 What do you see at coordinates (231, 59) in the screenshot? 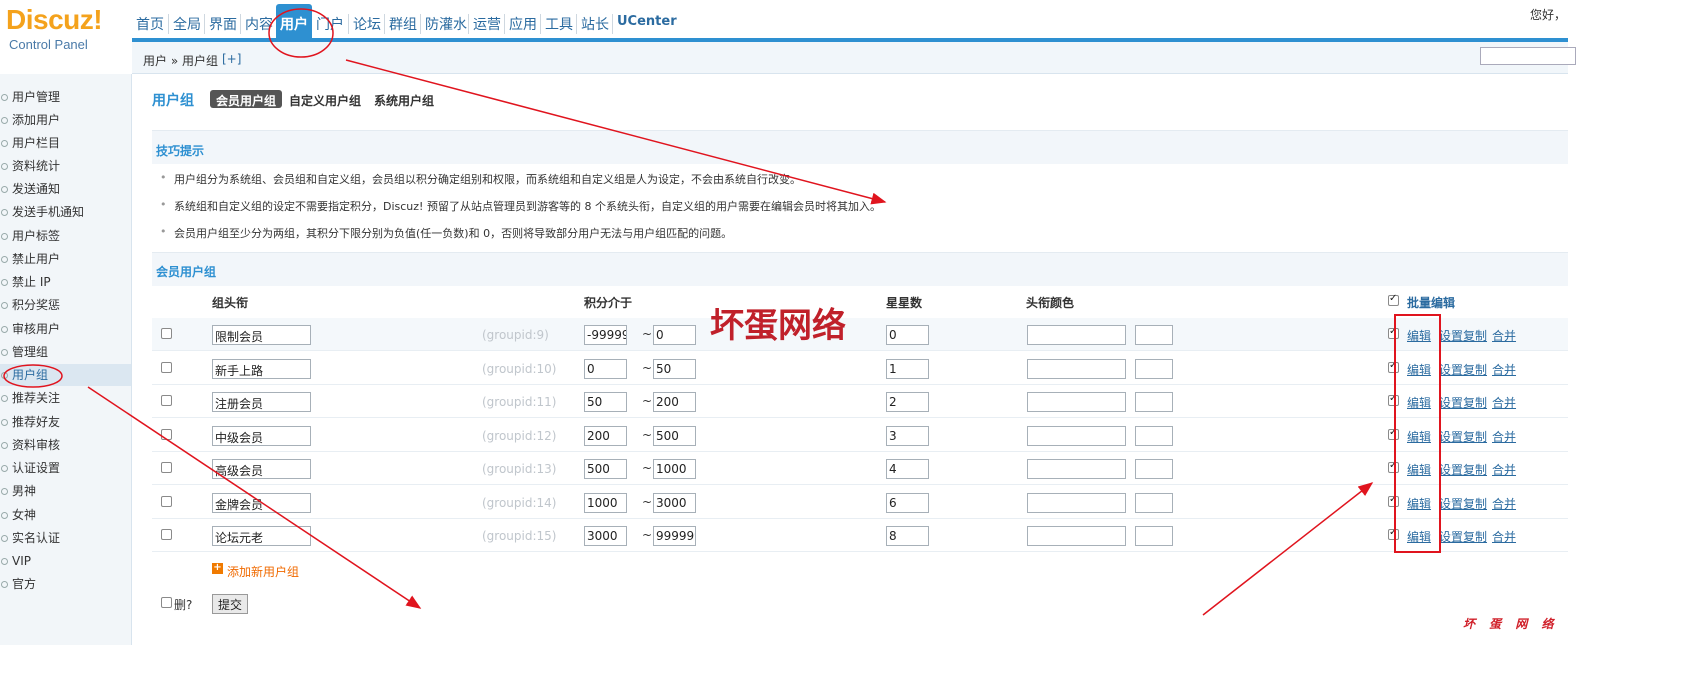
I see `add-shortcut-button: [+]` at bounding box center [231, 59].